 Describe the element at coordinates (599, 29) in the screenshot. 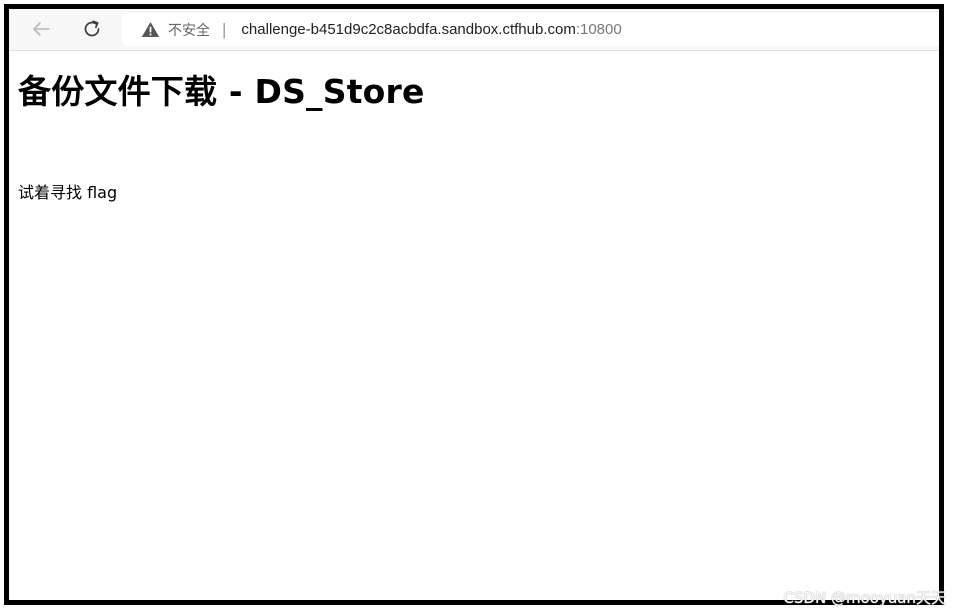

I see `url-port: :10800` at that location.